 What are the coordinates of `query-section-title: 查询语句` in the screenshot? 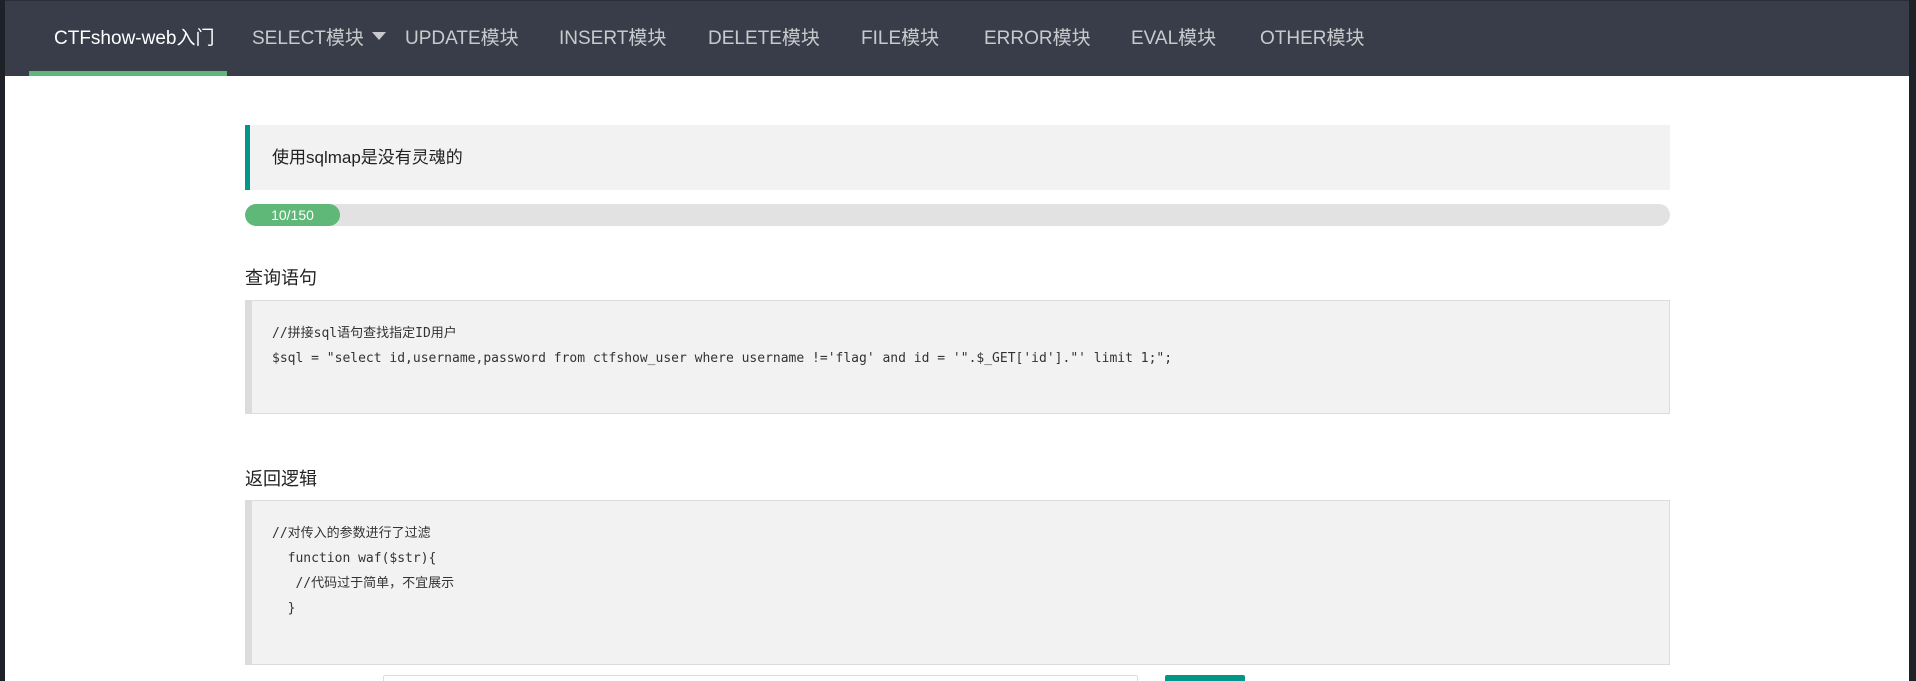 It's located at (281, 278).